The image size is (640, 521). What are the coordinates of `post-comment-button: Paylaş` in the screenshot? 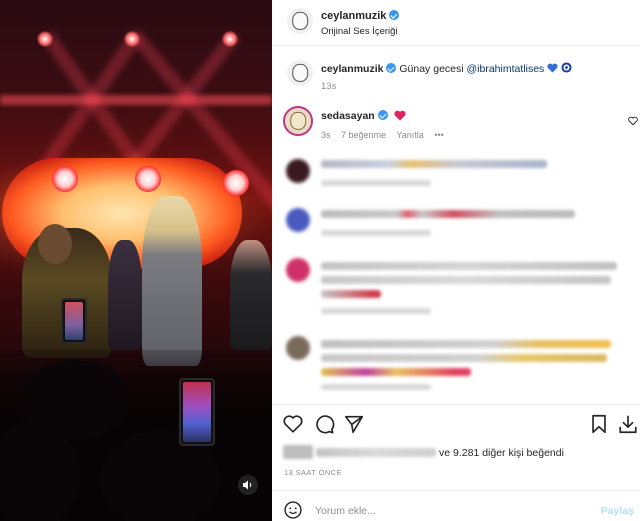 It's located at (617, 511).